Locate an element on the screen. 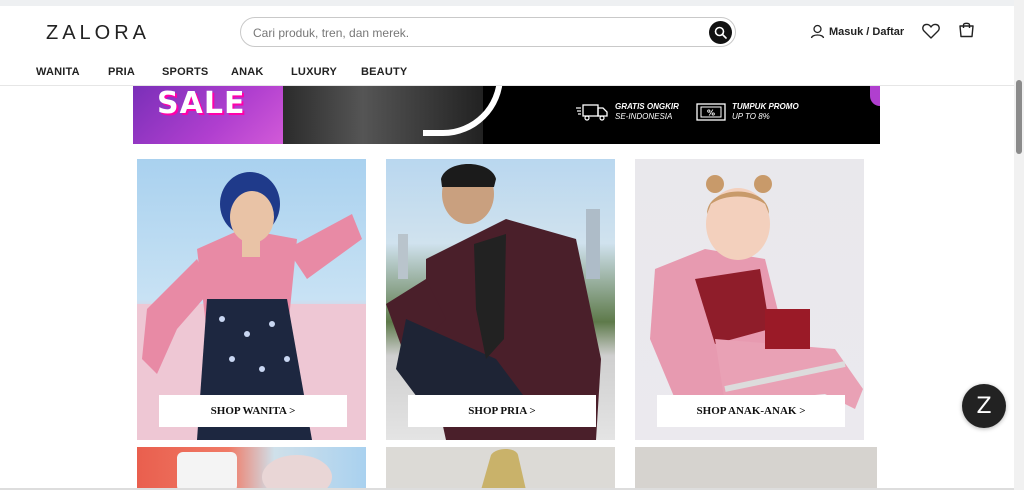 The width and height of the screenshot is (1024, 490). site-header: ZALORA Masuk / Daftar is located at coordinates (507, 32).